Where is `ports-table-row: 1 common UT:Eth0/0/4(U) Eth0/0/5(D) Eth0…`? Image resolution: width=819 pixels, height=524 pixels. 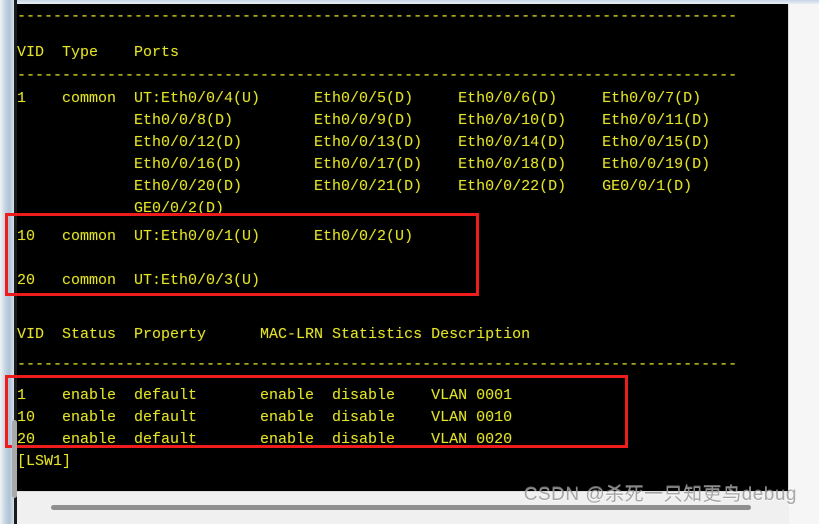
ports-table-row: 1 common UT:Eth0/0/4(U) Eth0/0/5(D) Eth0… is located at coordinates (359, 98).